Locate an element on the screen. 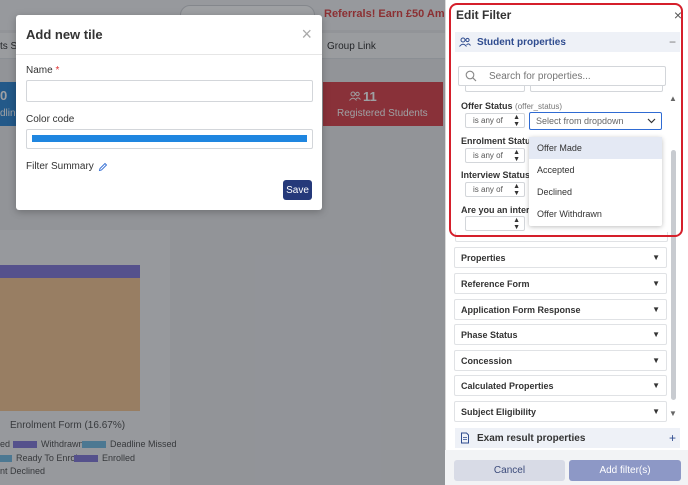 The image size is (688, 485). exam-properties-label: Exam result properties is located at coordinates (531, 438).